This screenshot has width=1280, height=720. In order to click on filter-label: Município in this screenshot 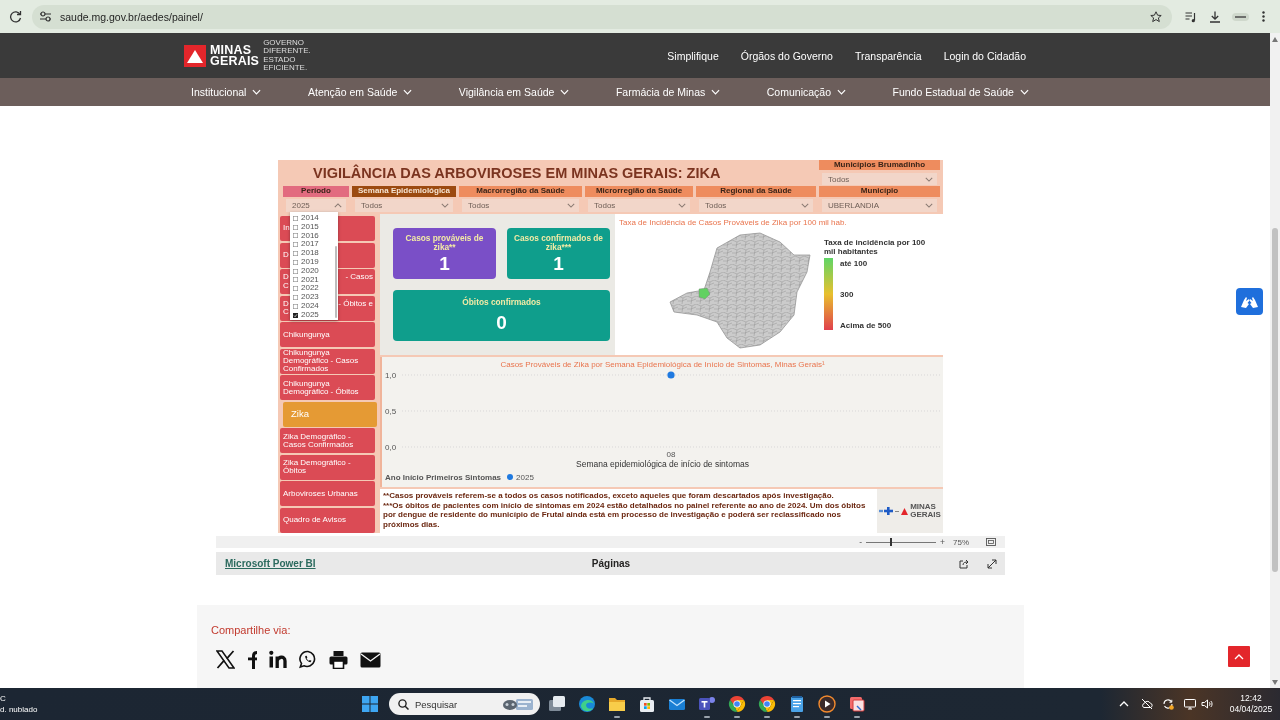, I will do `click(879, 191)`.